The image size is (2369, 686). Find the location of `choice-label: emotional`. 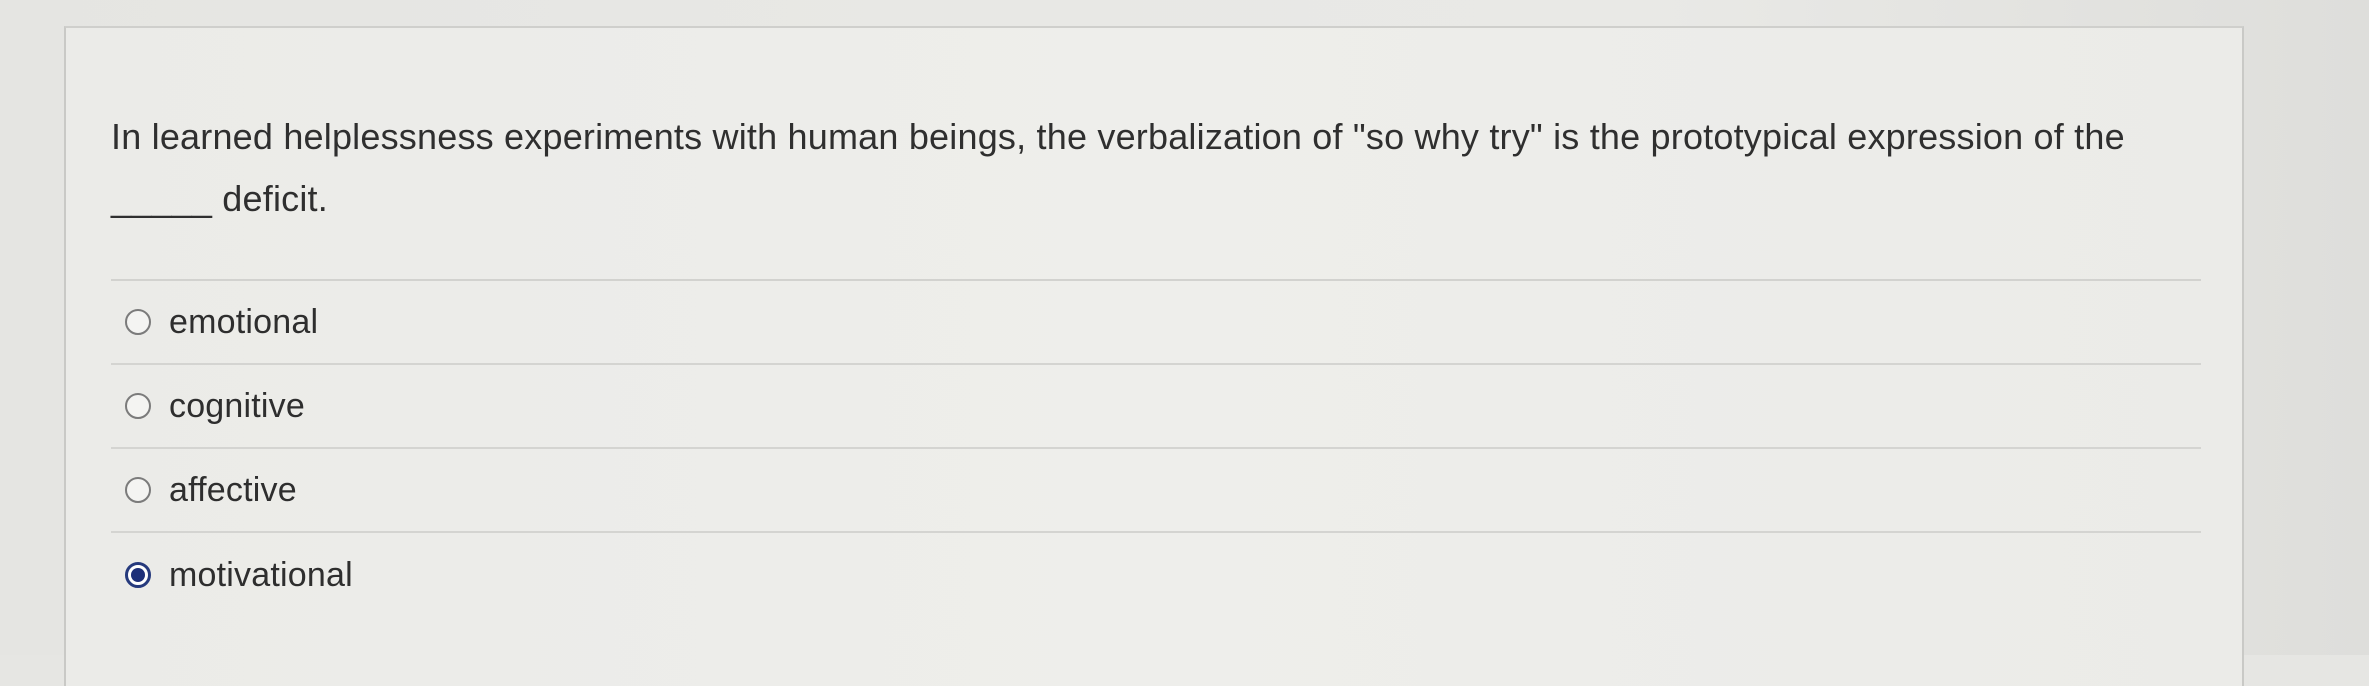

choice-label: emotional is located at coordinates (244, 322).